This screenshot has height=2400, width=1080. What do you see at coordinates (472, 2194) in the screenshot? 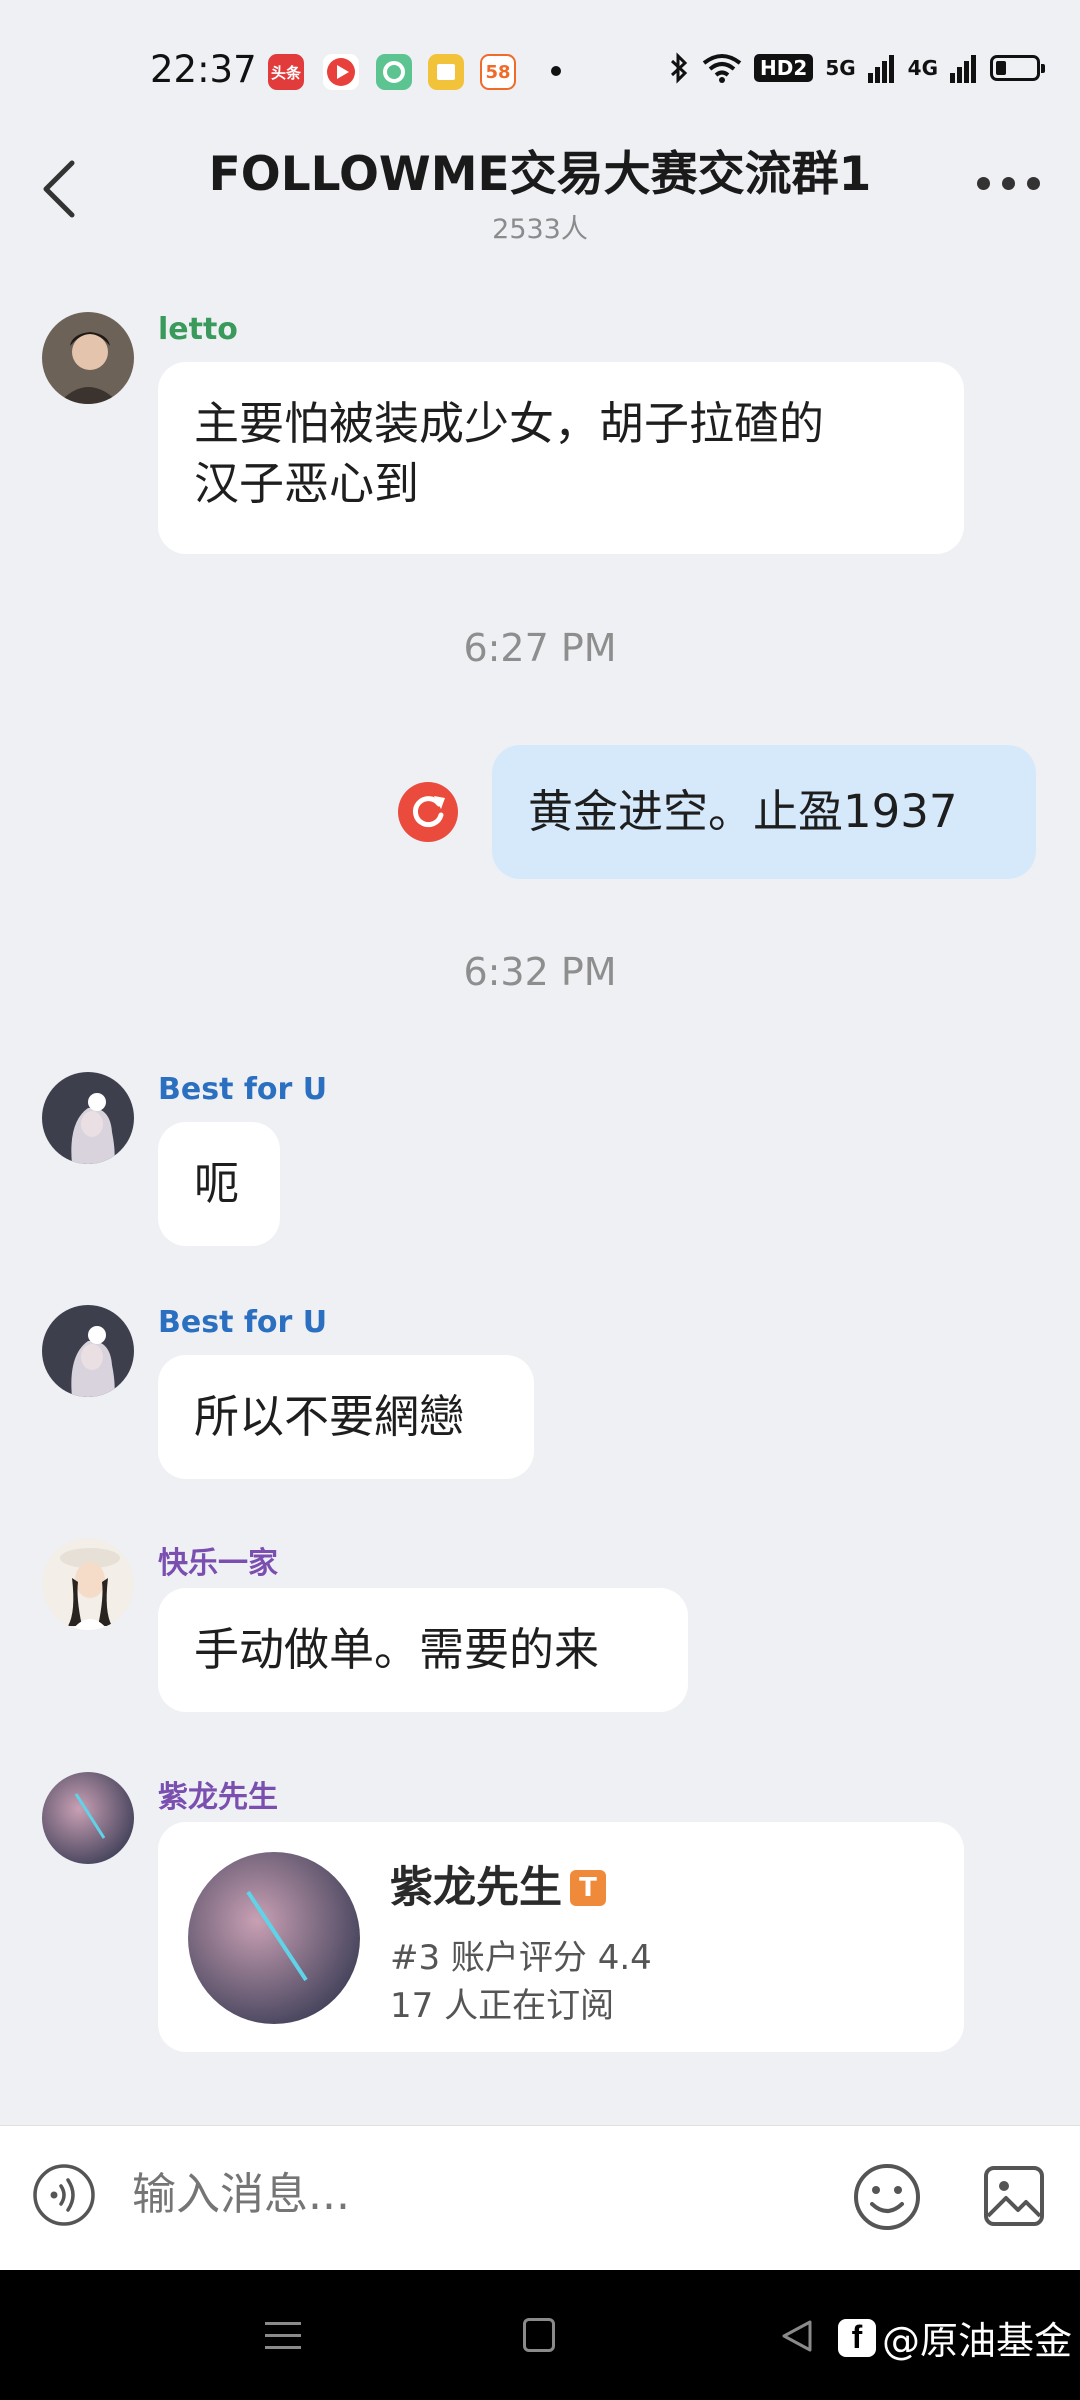
I see `message-input` at bounding box center [472, 2194].